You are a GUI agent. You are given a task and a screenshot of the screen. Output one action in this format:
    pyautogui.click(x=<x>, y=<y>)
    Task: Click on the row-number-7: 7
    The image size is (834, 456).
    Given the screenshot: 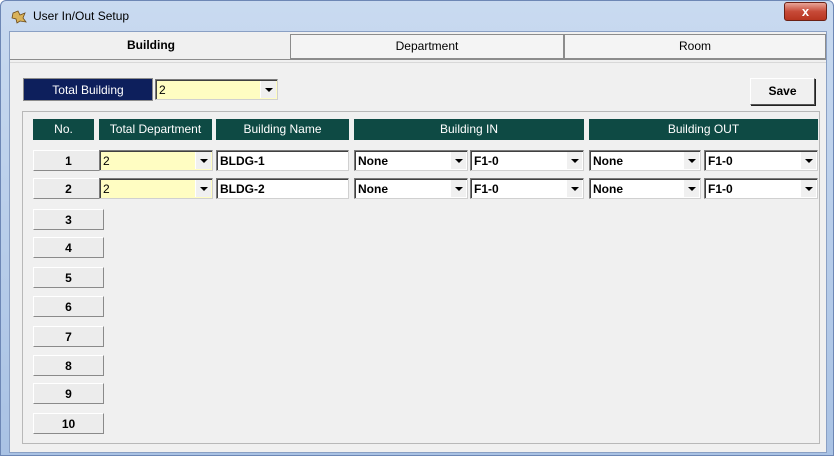 What is the action you would take?
    pyautogui.click(x=68, y=336)
    